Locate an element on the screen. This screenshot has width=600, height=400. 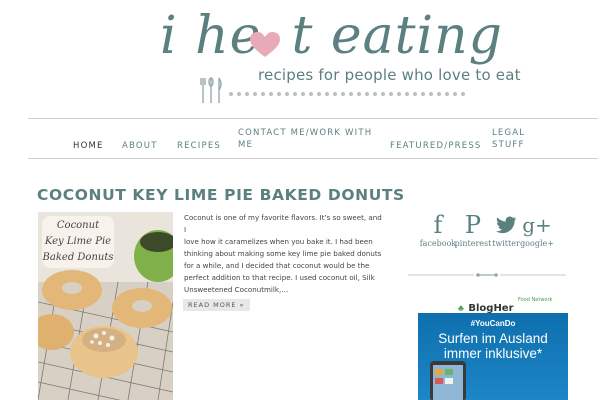
nav-item-recipes: RECIPES is located at coordinates (199, 146).